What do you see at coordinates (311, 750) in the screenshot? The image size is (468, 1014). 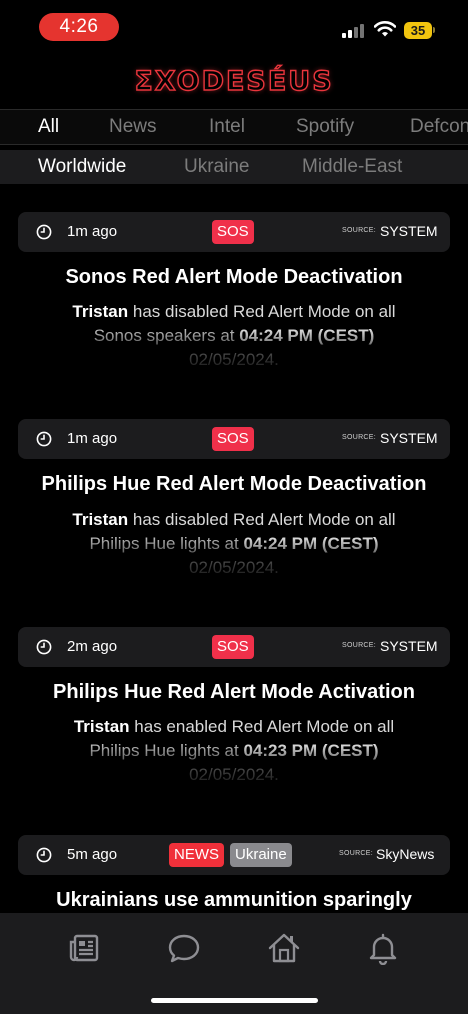 I see `card-timestamp: 04:23 PM (CEST)` at bounding box center [311, 750].